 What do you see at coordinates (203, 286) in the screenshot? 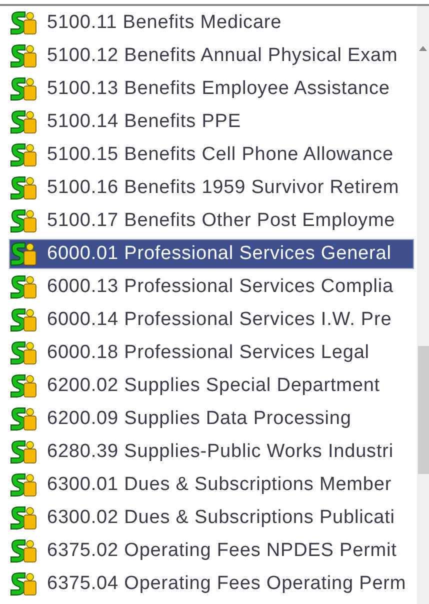
I see `account-item: 6000.13 Professional Services Complia` at bounding box center [203, 286].